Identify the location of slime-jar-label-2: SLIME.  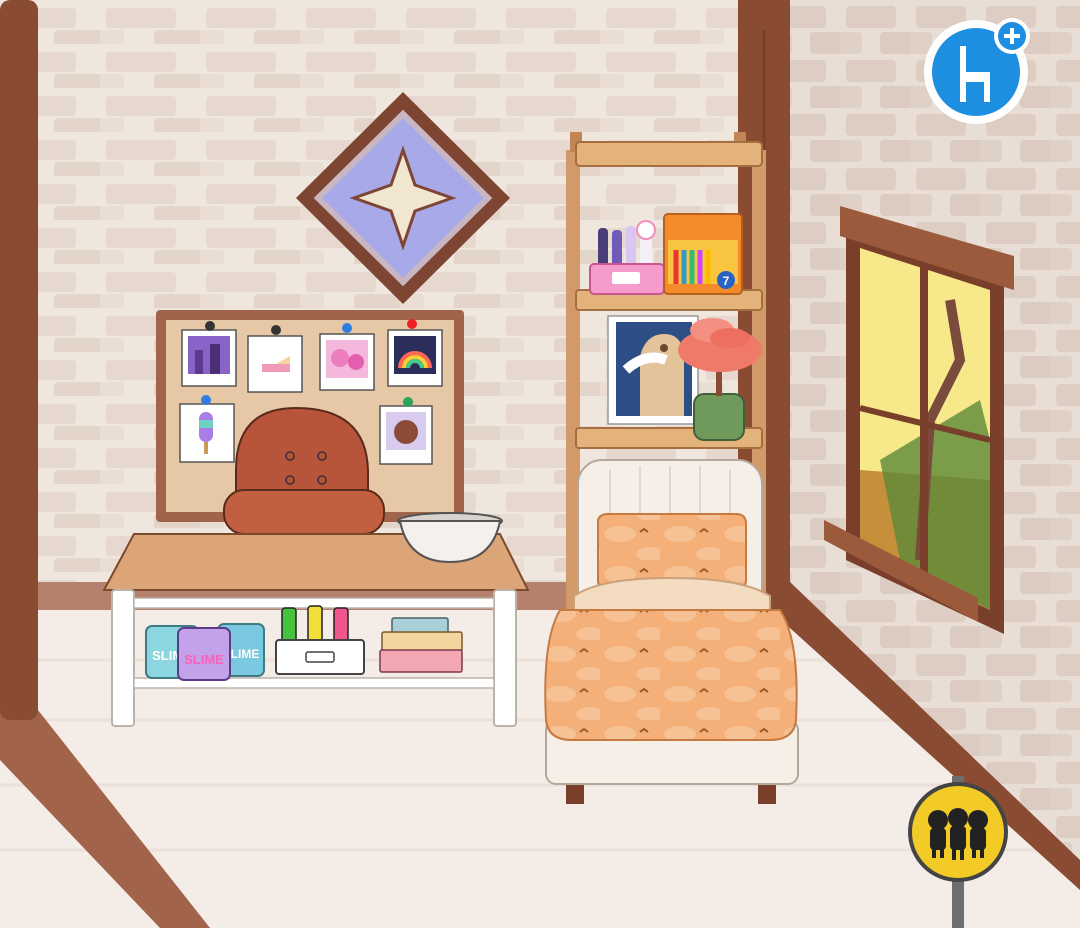
(204, 659).